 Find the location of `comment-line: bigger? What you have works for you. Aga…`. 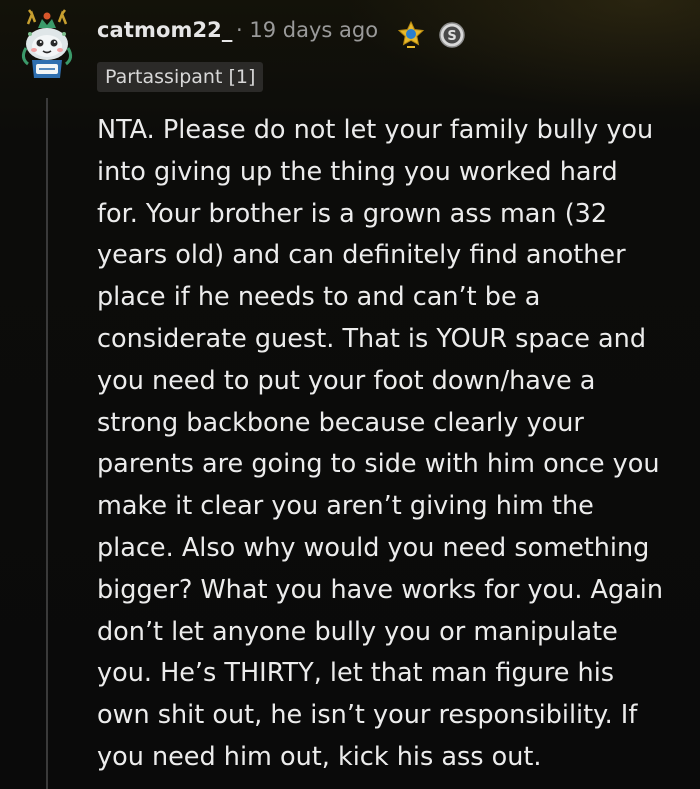

comment-line: bigger? What you have works for you. Aga… is located at coordinates (380, 589).